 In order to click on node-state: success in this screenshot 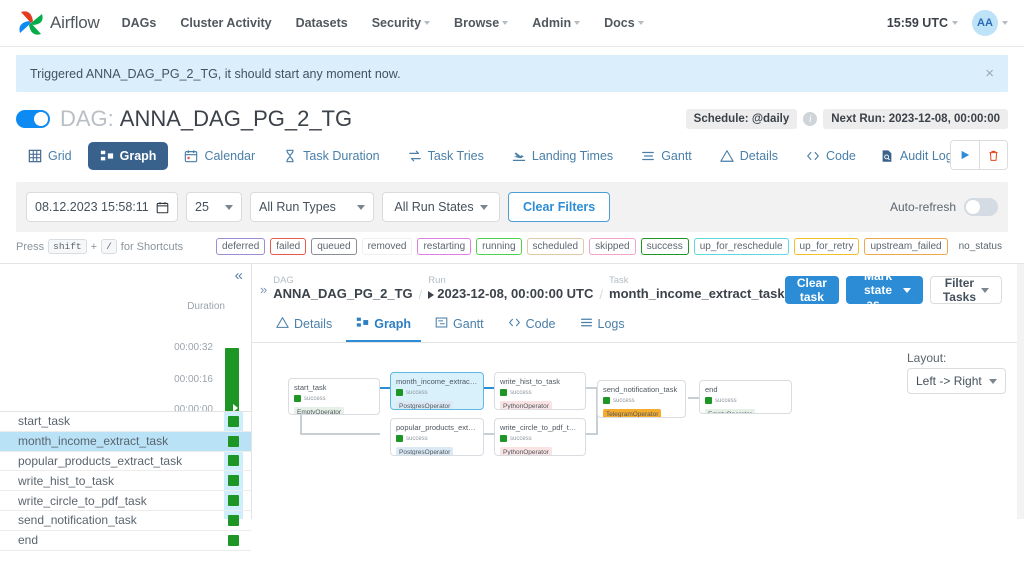, I will do `click(641, 400)`.